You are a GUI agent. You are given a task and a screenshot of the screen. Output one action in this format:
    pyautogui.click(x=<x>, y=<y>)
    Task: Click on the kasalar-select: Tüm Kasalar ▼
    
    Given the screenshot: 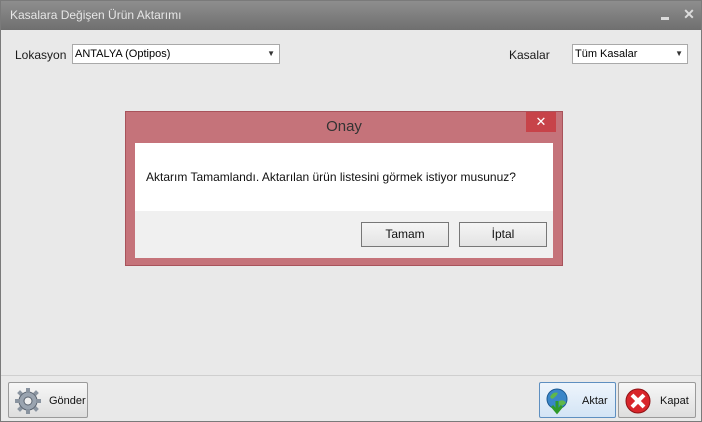 What is the action you would take?
    pyautogui.click(x=630, y=54)
    